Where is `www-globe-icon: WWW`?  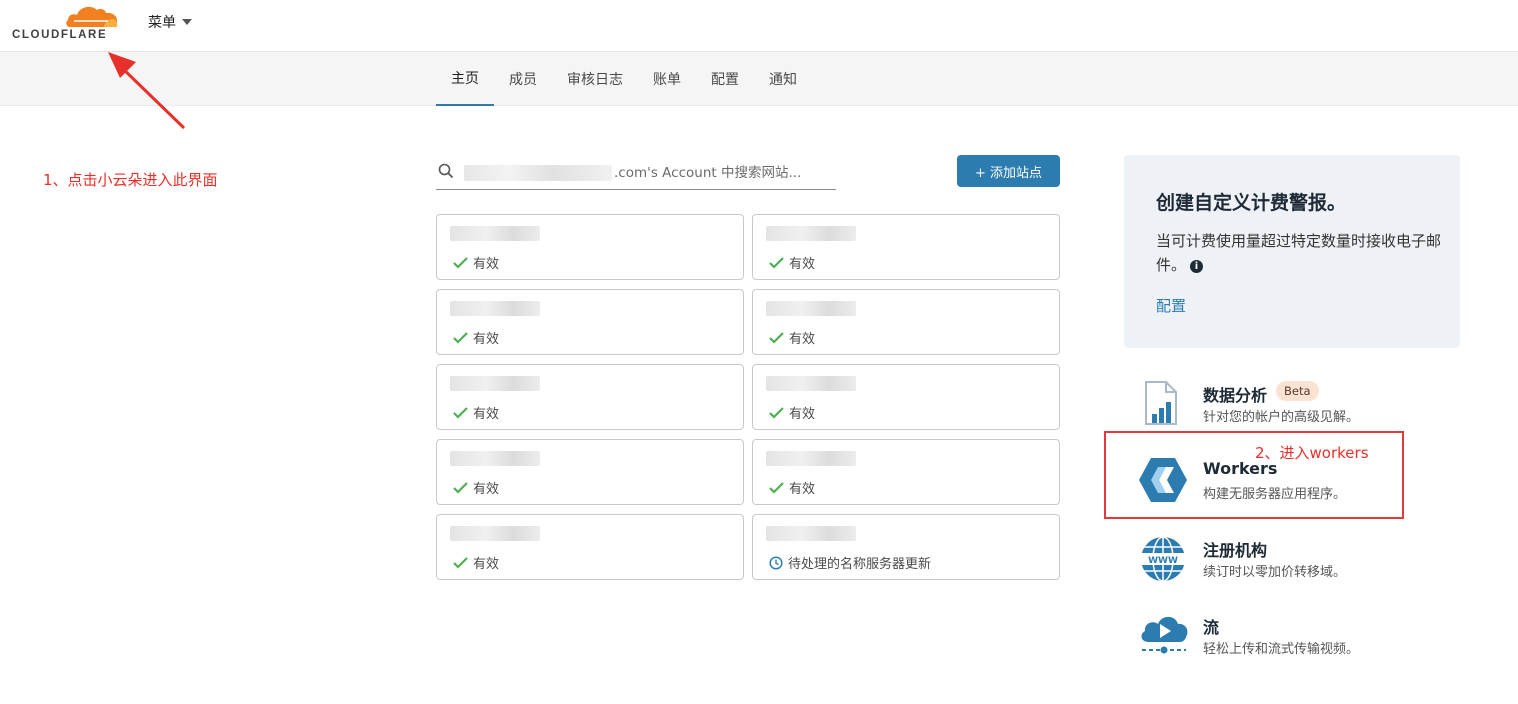
www-globe-icon: WWW is located at coordinates (1164, 561).